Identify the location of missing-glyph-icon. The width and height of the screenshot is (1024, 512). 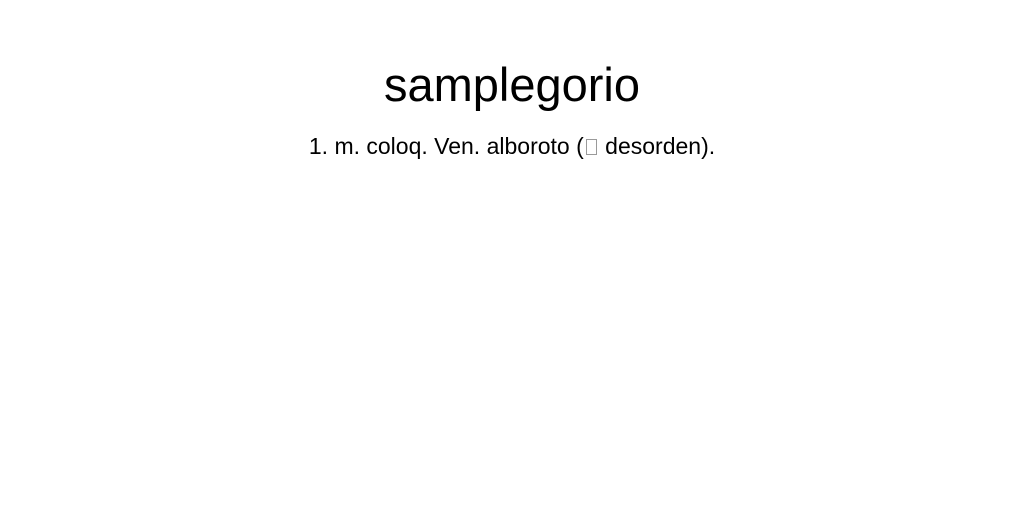
(591, 147).